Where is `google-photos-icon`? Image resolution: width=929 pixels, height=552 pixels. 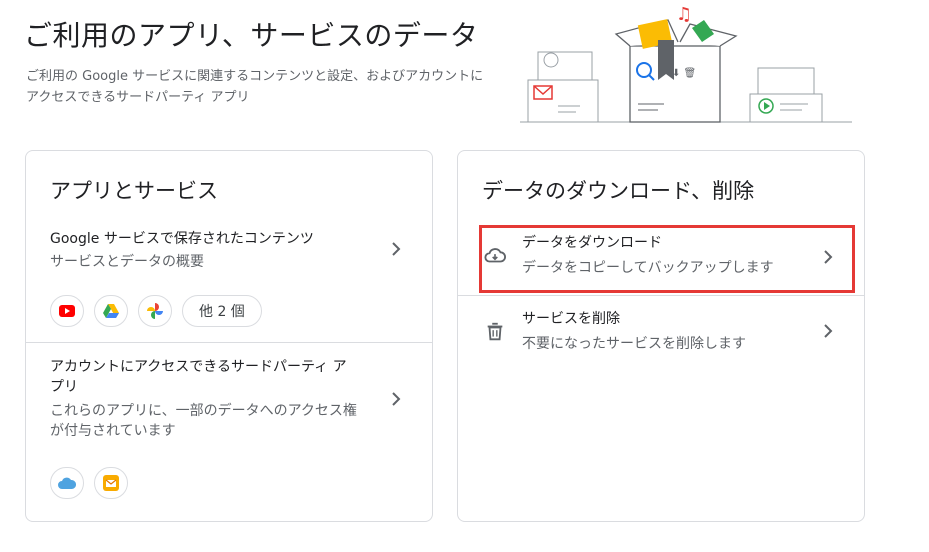 google-photos-icon is located at coordinates (155, 311).